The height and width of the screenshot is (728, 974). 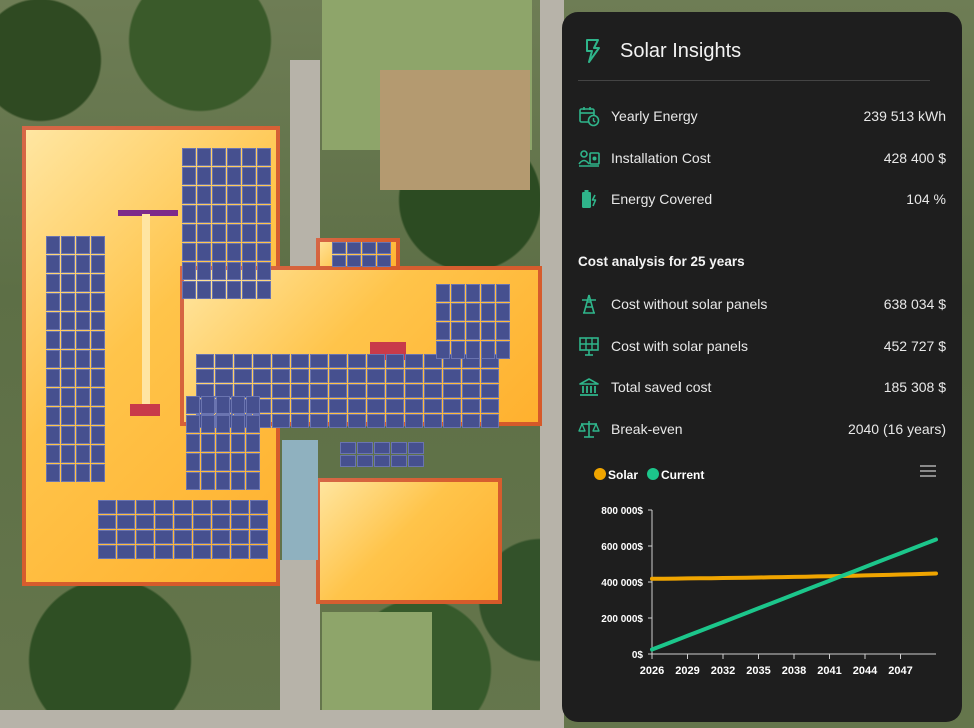 I want to click on roof-vent, so click(x=145, y=410).